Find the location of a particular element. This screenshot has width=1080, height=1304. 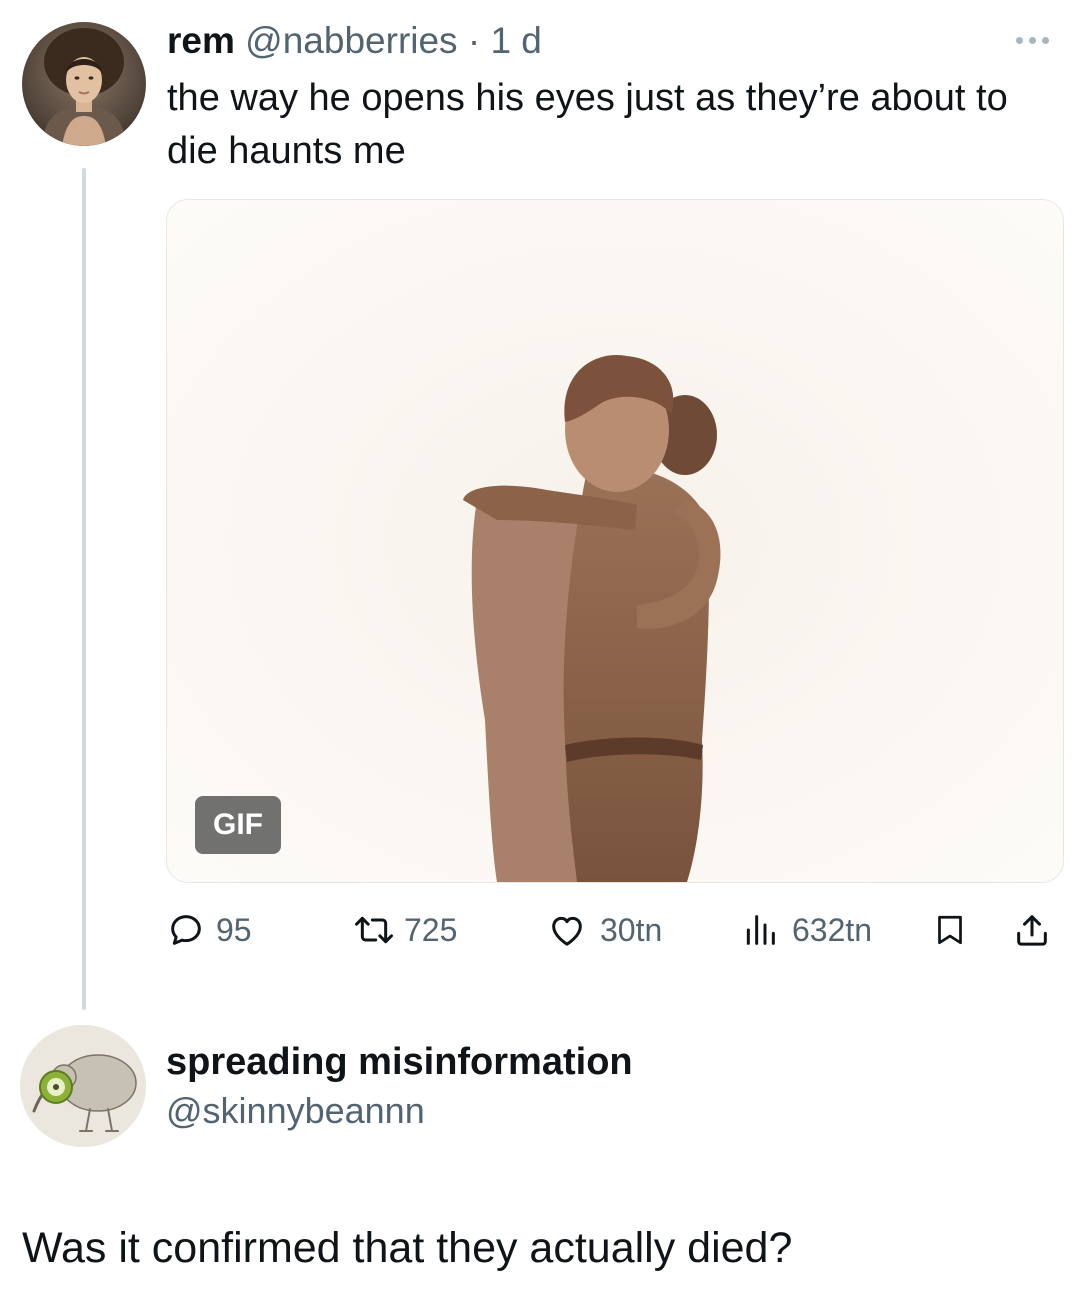

retweet-icon is located at coordinates (374, 930).